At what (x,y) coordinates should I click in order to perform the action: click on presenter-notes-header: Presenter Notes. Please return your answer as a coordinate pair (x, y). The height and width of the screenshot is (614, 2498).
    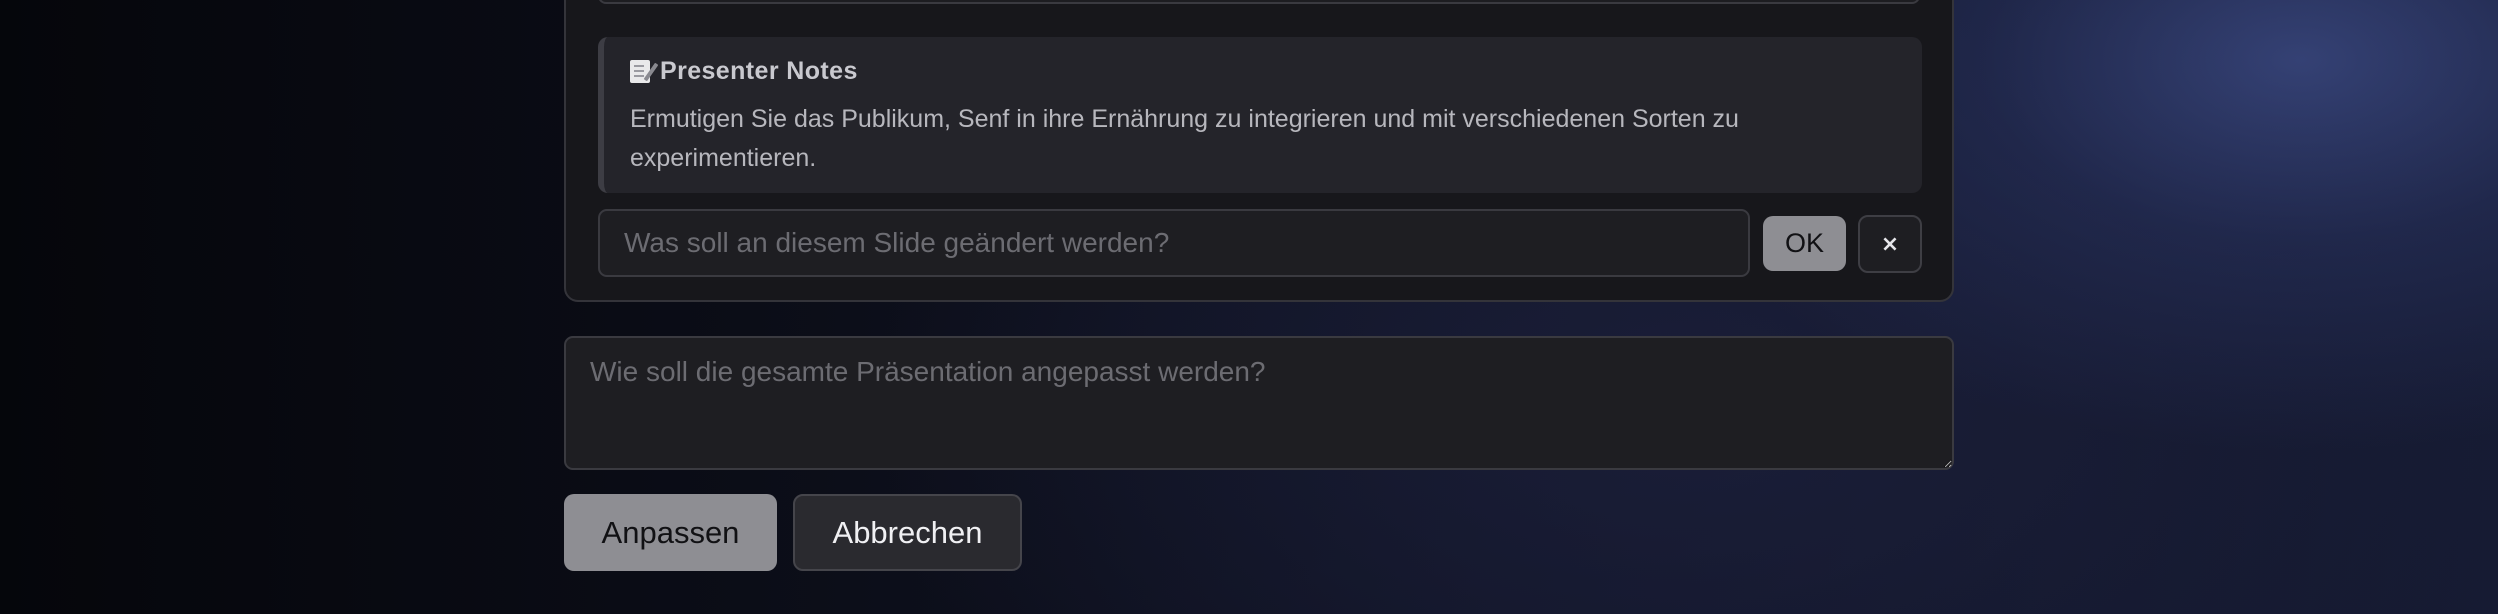
    Looking at the image, I should click on (1276, 71).